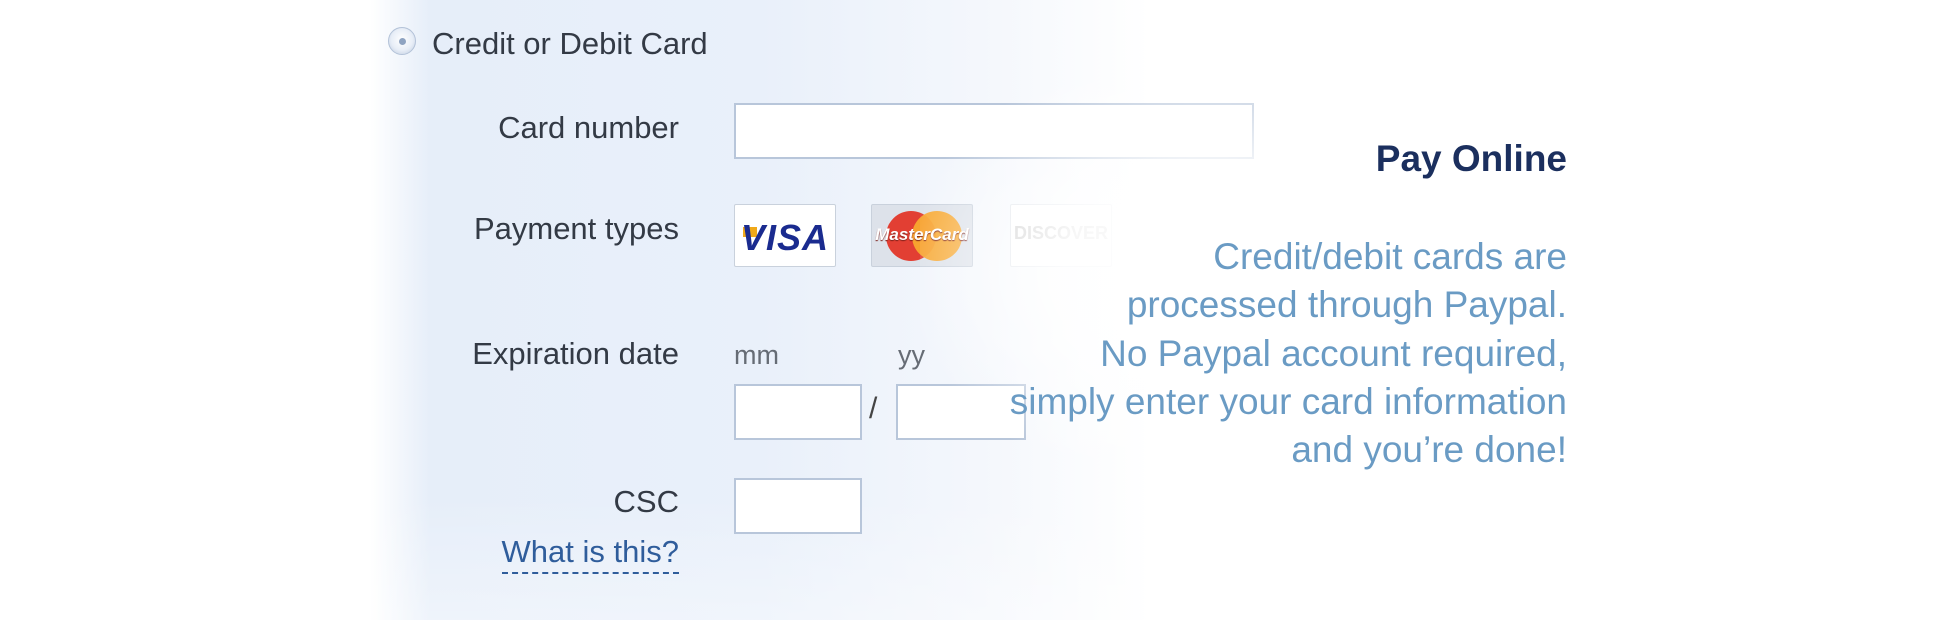 This screenshot has width=1960, height=620. Describe the element at coordinates (646, 501) in the screenshot. I see `csc-label: CSC` at that location.